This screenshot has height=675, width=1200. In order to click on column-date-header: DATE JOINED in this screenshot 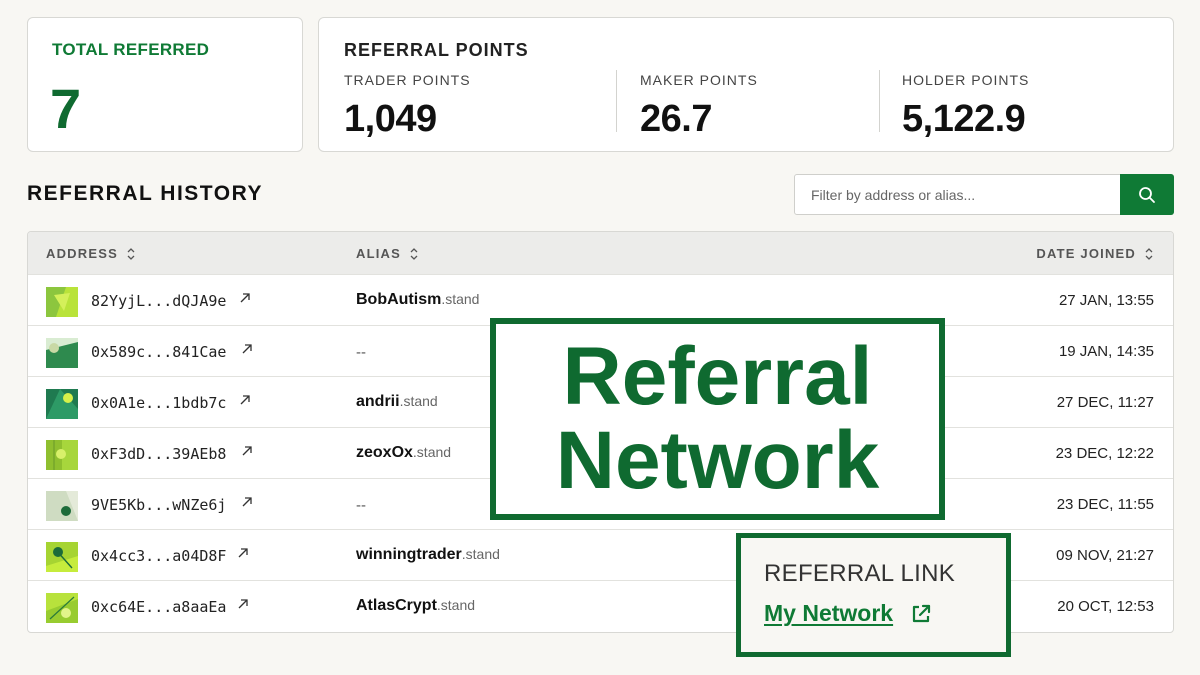, I will do `click(1095, 253)`.